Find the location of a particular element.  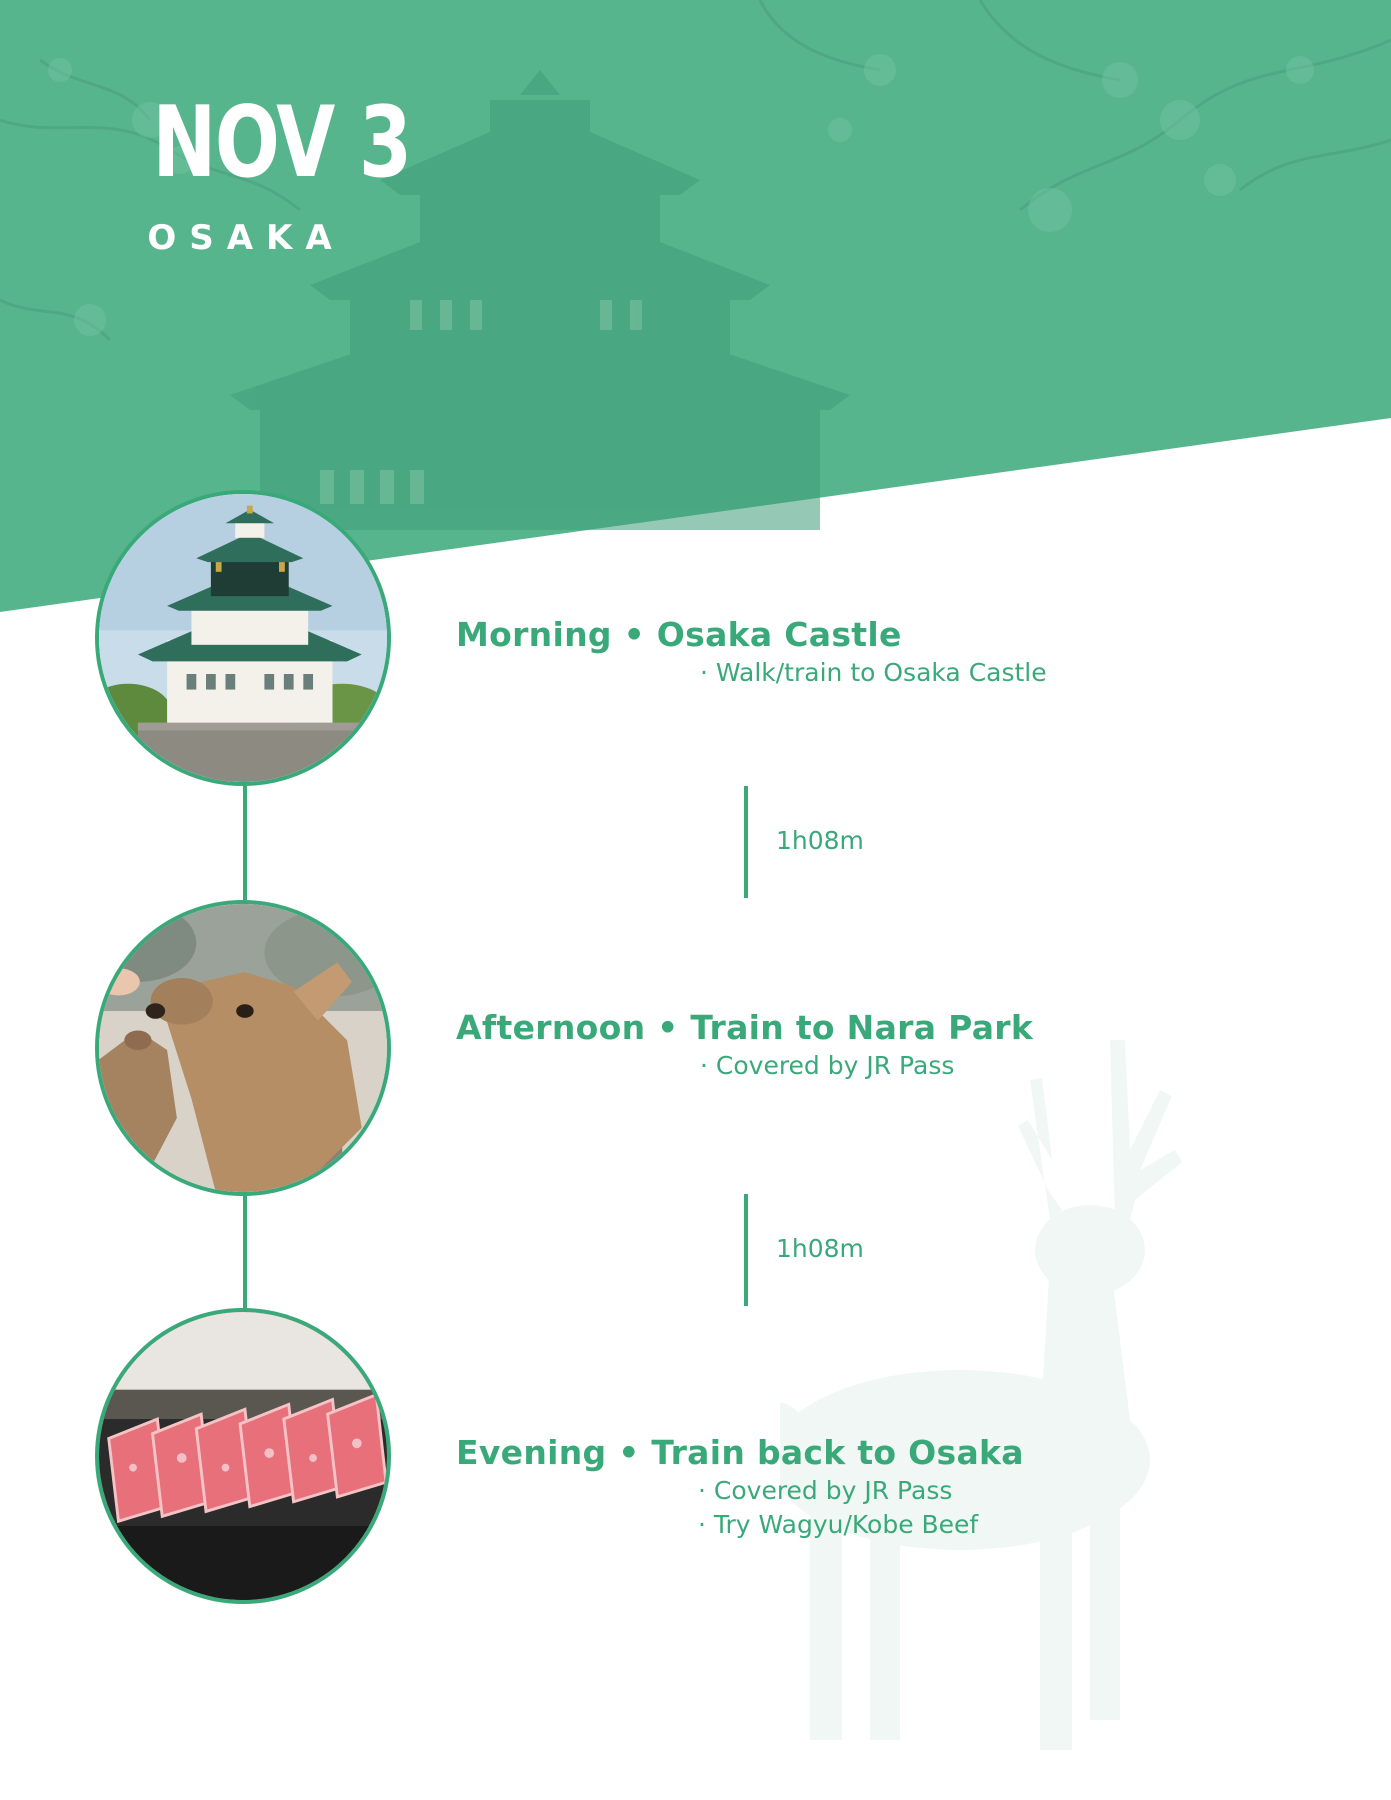

event-note: · Walk/train to Osaka Castle is located at coordinates (873, 672).